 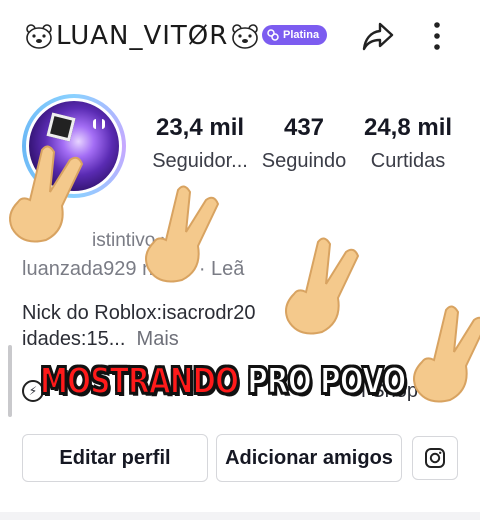 I want to click on avatar-image, so click(x=74, y=146).